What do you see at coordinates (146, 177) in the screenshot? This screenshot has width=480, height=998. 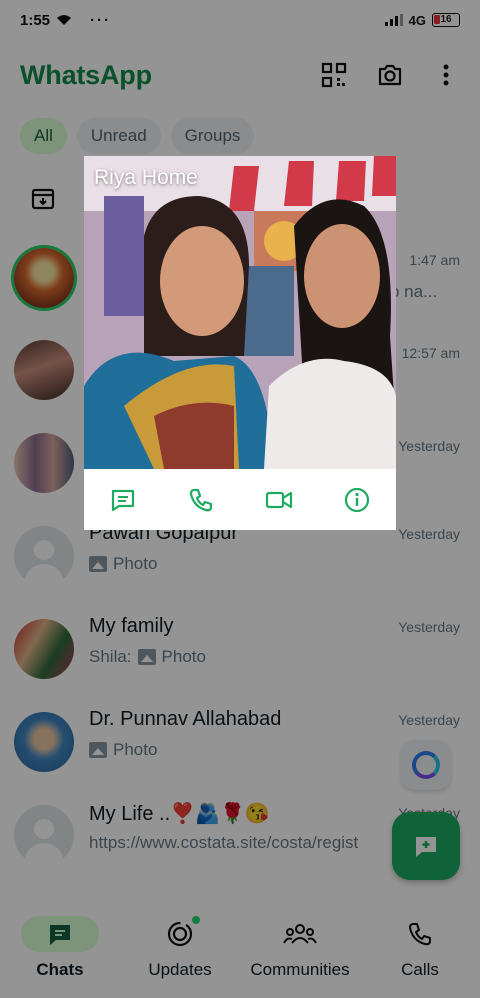 I see `popup-contact-name: Riya Home` at bounding box center [146, 177].